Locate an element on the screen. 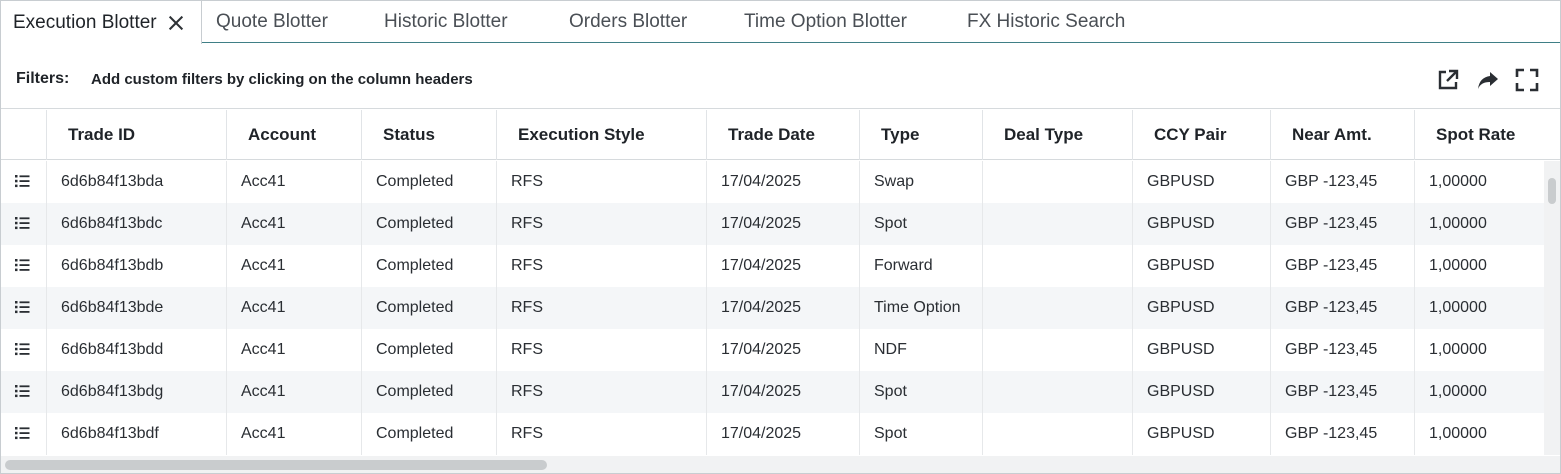 This screenshot has height=474, width=1561. header-account: Account is located at coordinates (294, 135).